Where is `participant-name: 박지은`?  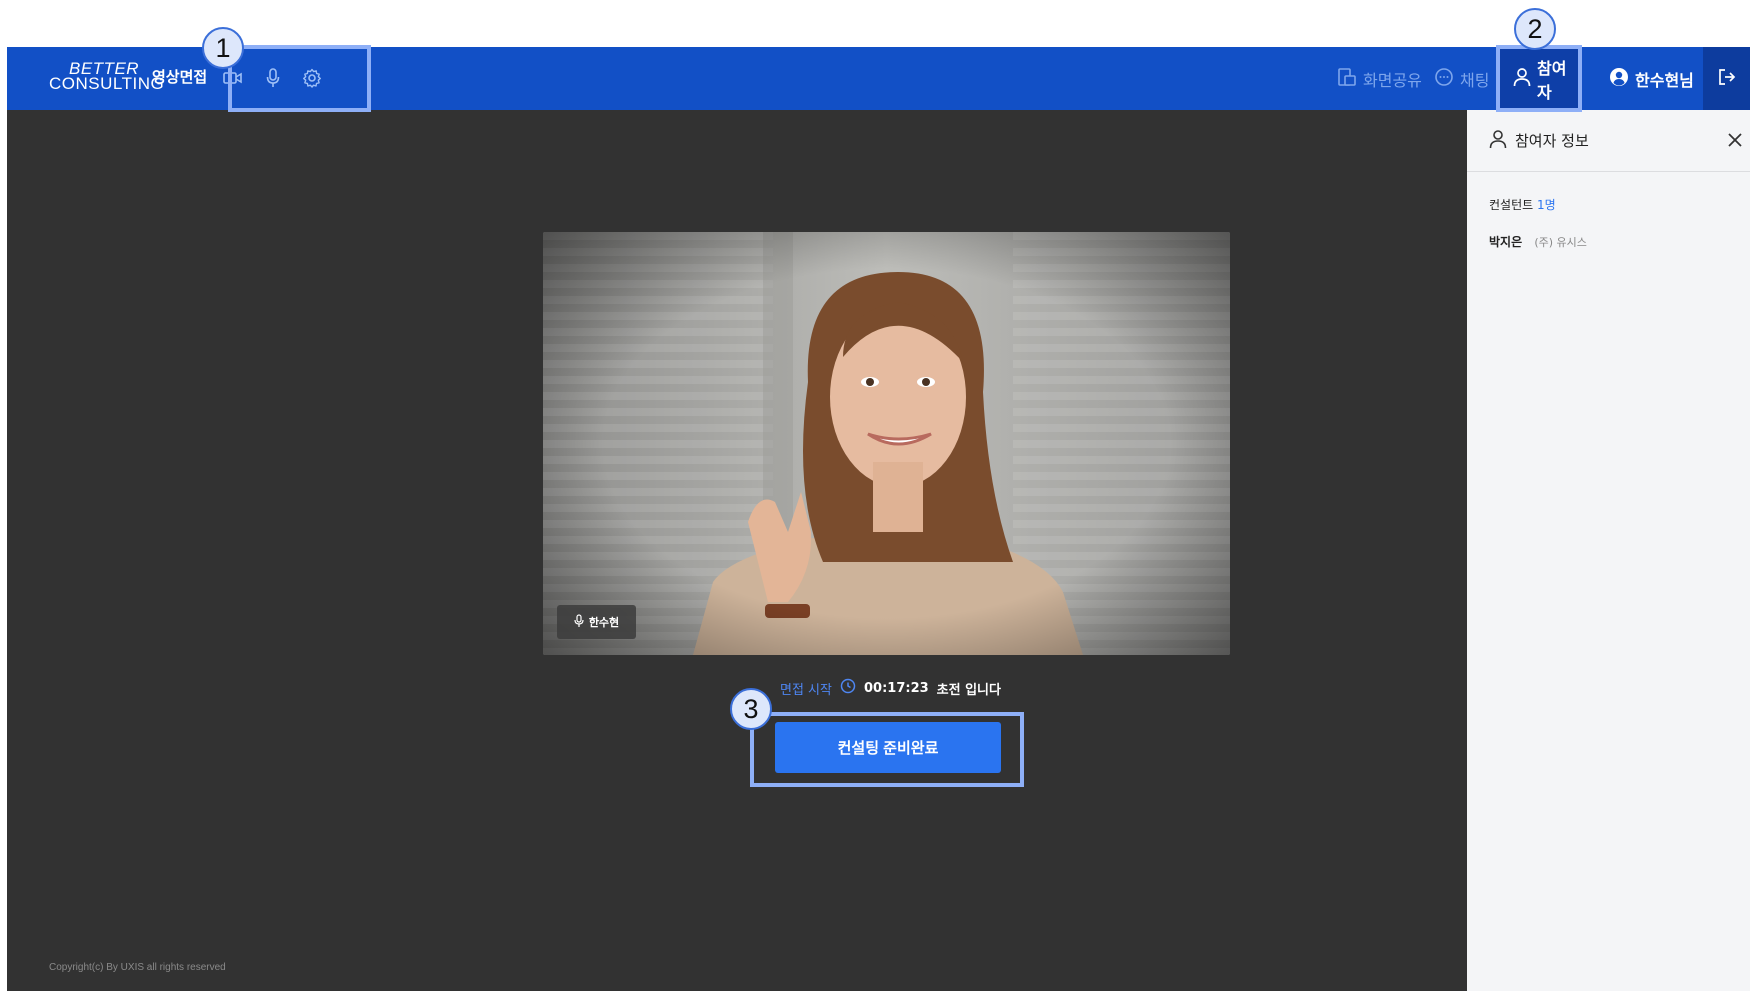 participant-name: 박지은 is located at coordinates (1506, 242).